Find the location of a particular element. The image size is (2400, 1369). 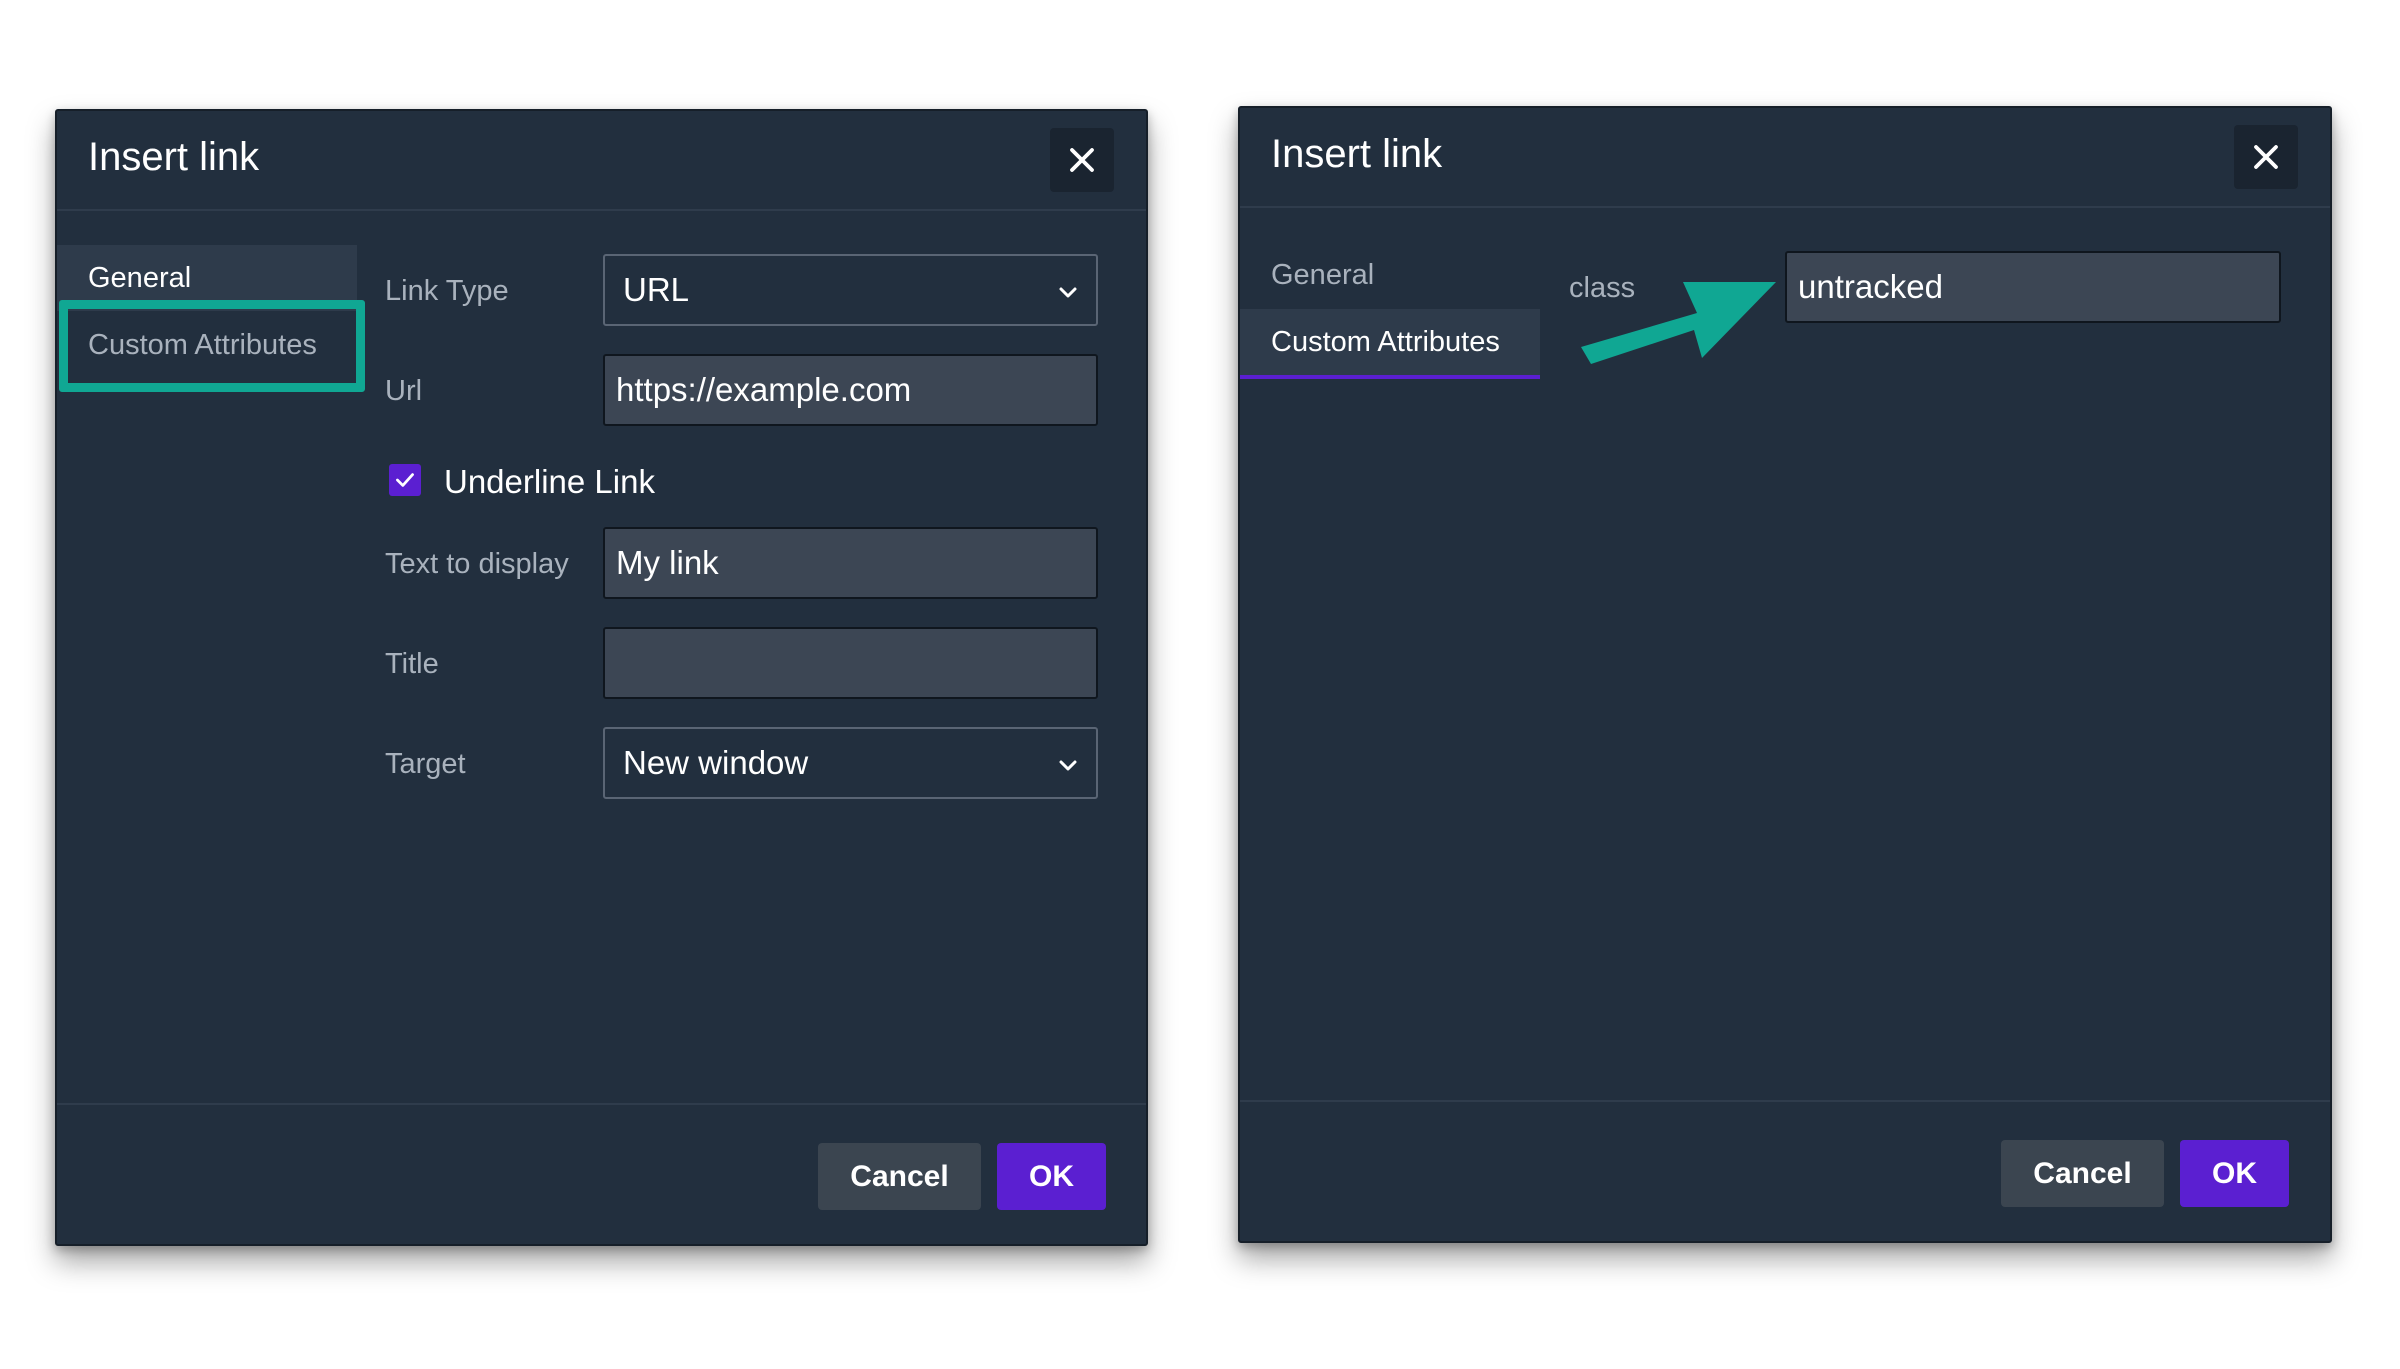

tab-general: General is located at coordinates (1390, 275).